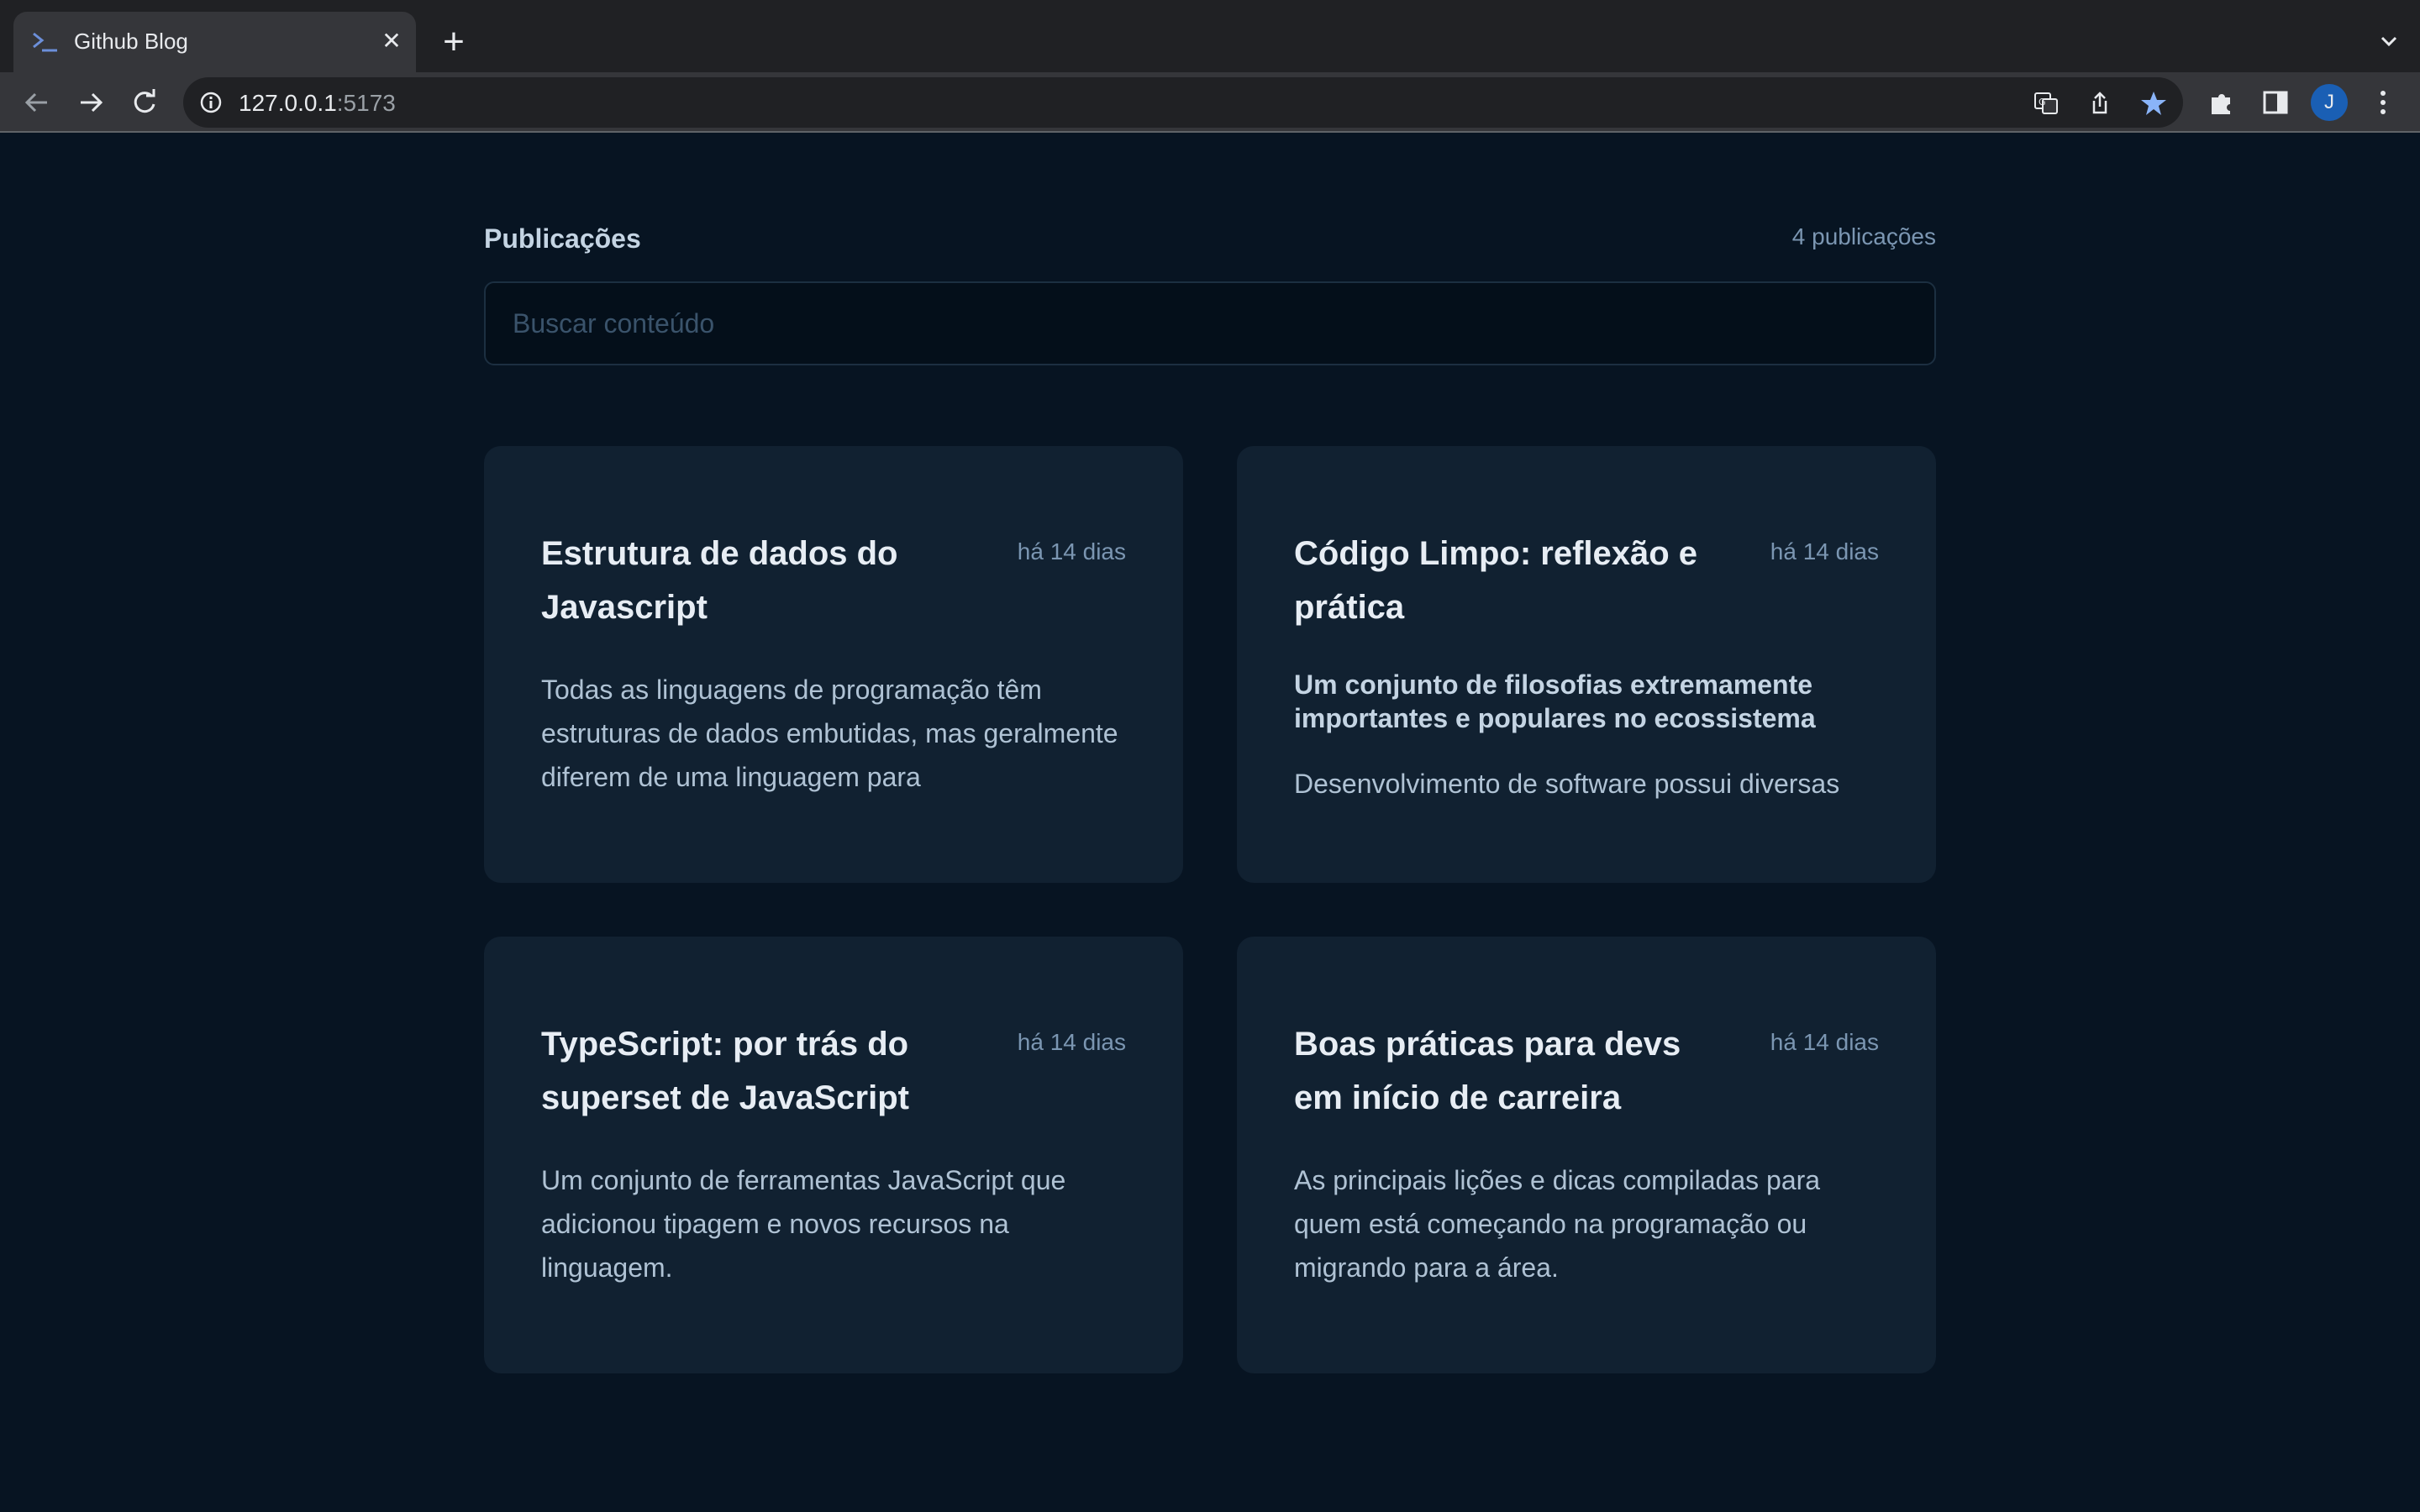 This screenshot has height=1512, width=2420. I want to click on side-panel-icon, so click(2275, 102).